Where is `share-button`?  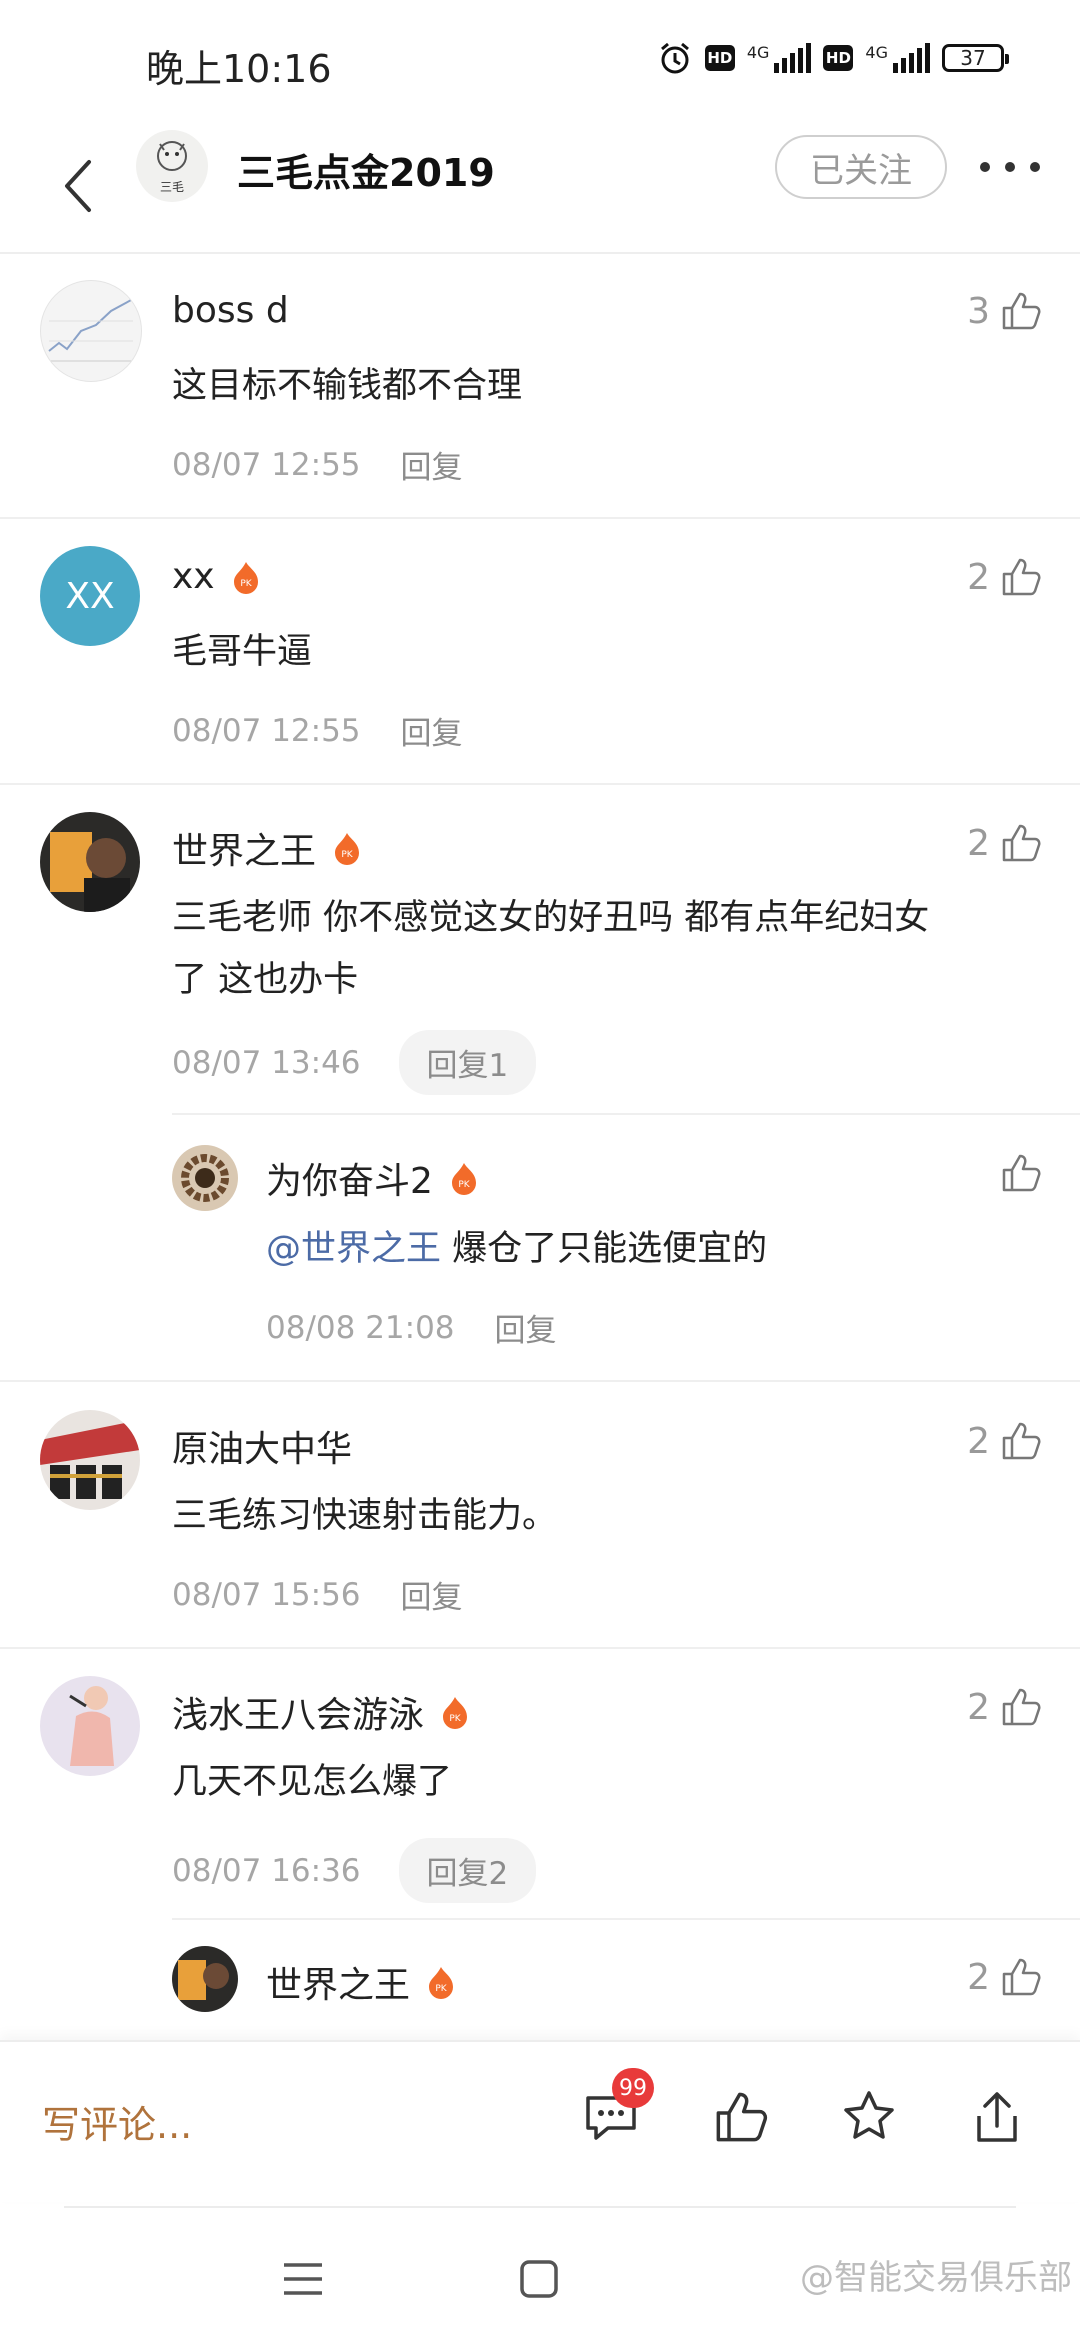
share-button is located at coordinates (997, 2117).